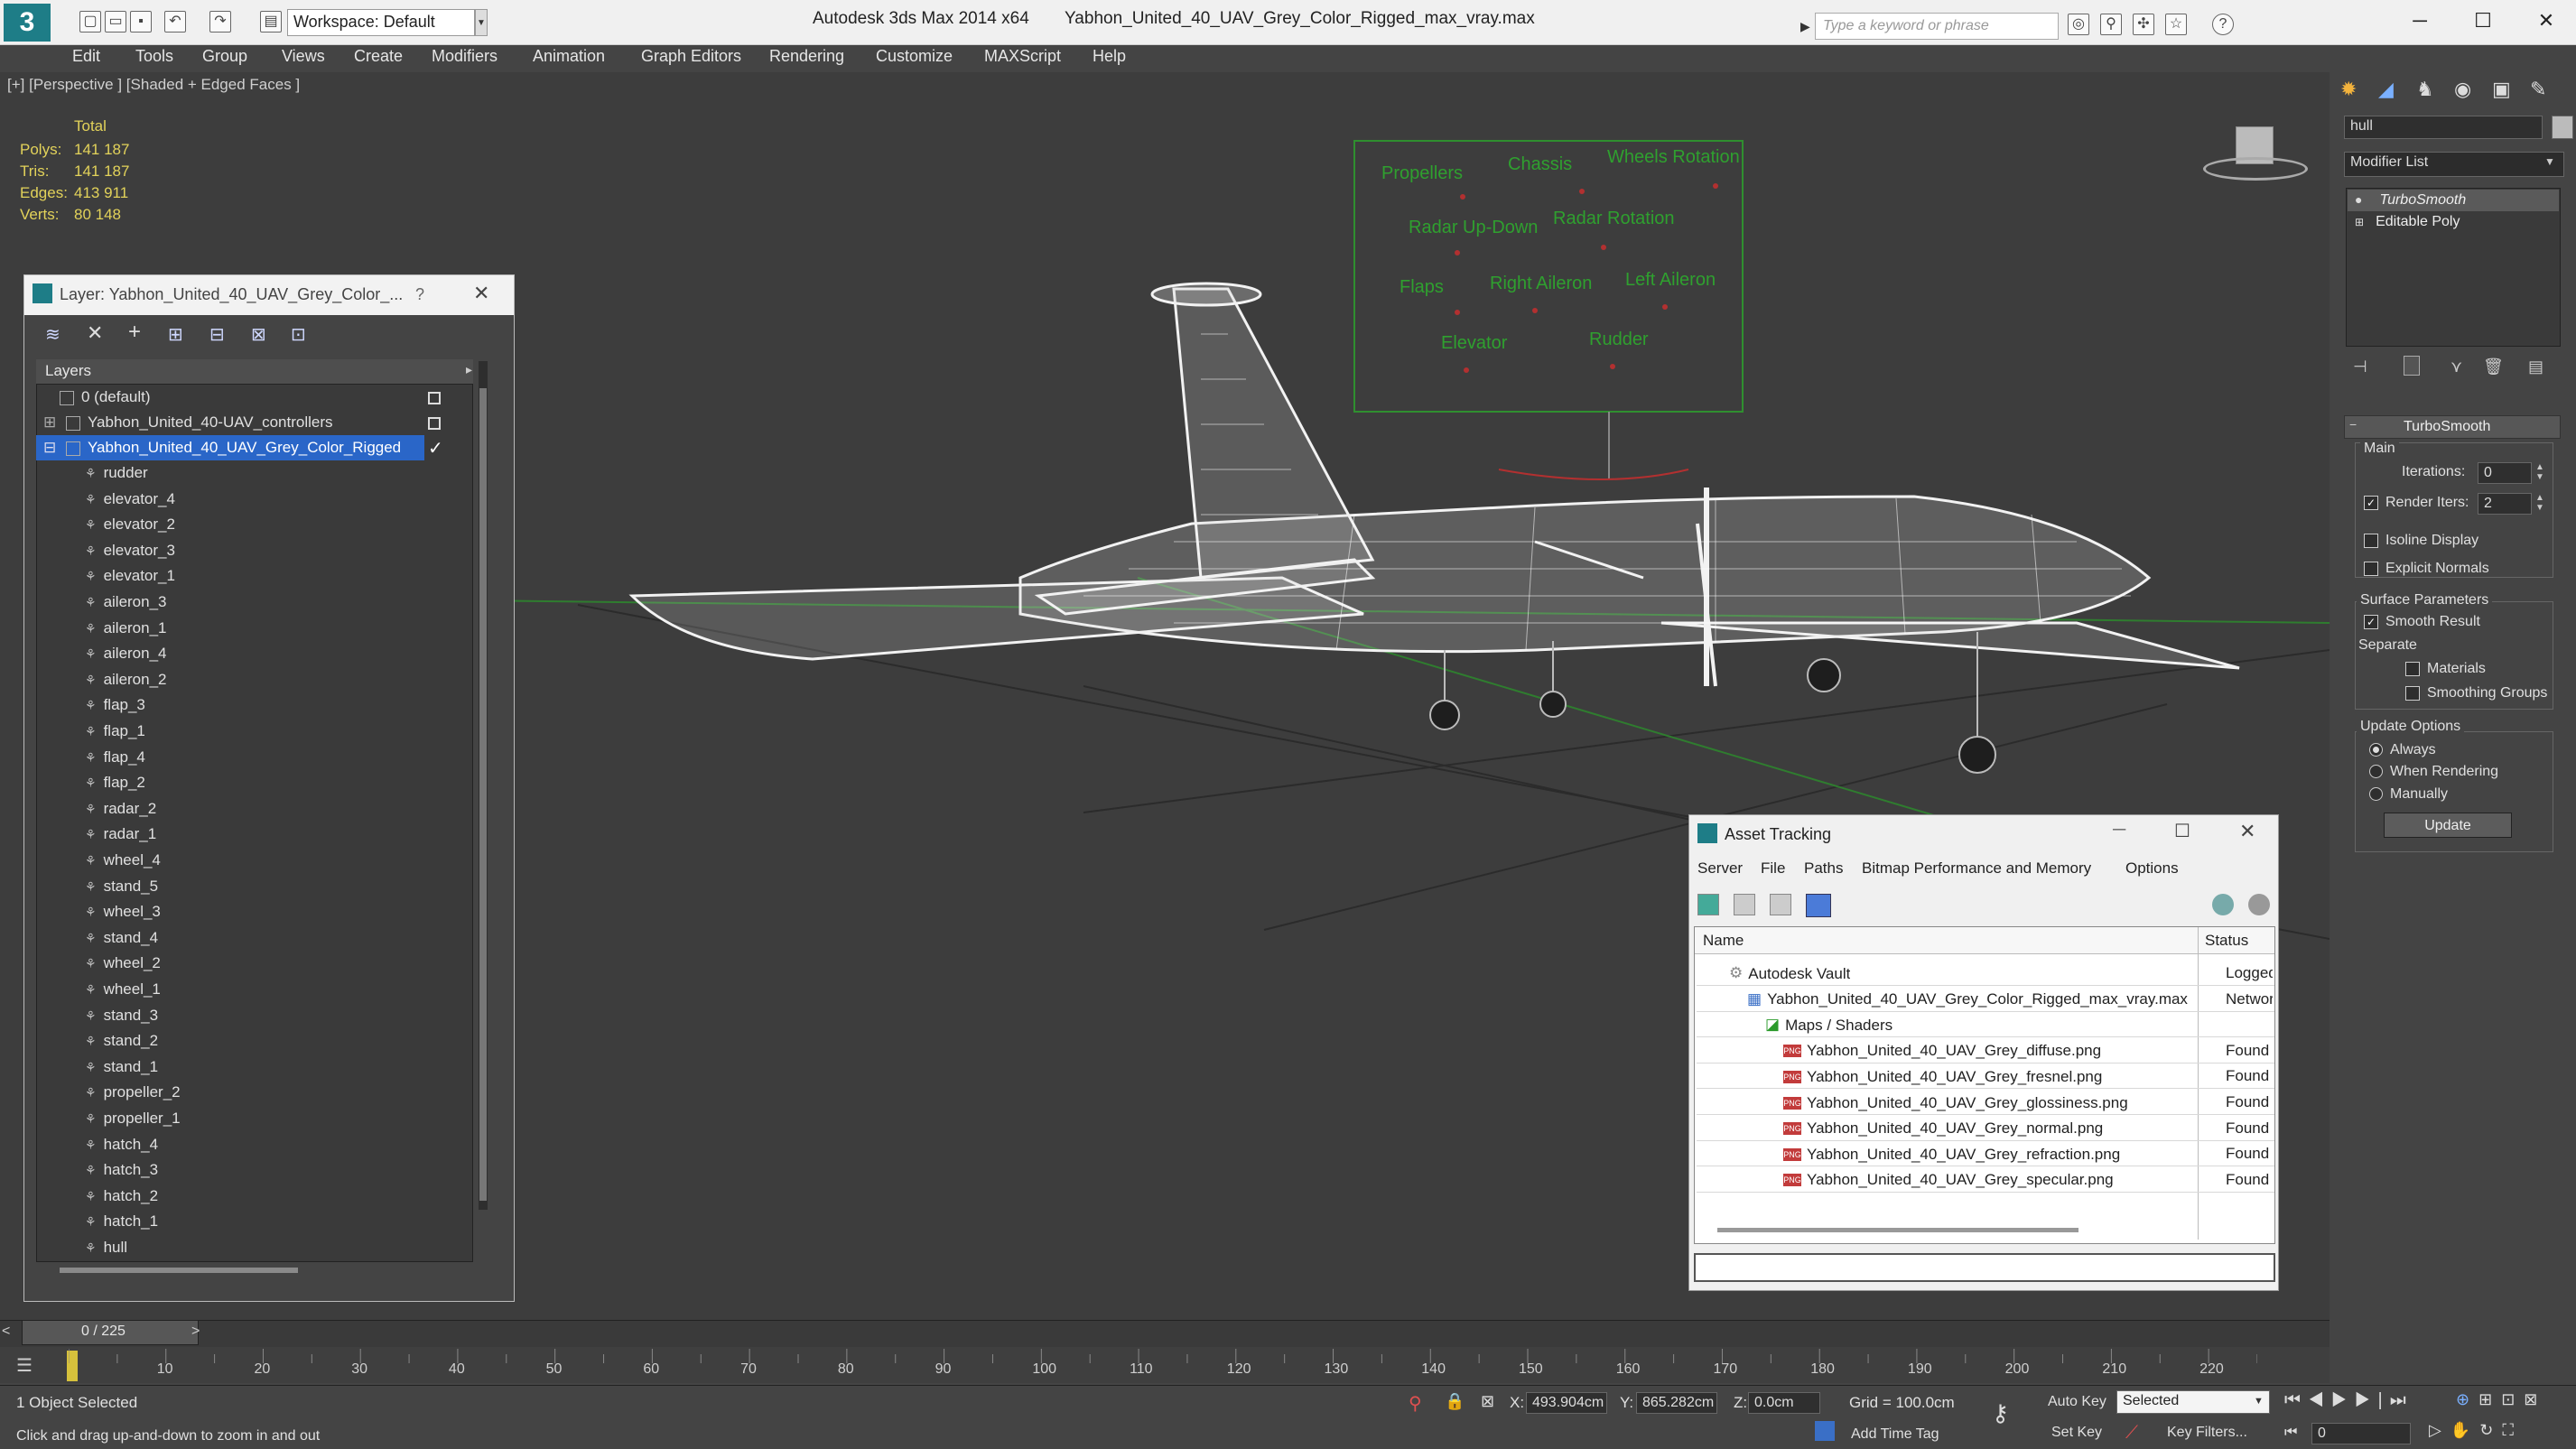 Image resolution: width=2576 pixels, height=1449 pixels. Describe the element at coordinates (1723, 941) in the screenshot. I see `col-name-header: Name` at that location.